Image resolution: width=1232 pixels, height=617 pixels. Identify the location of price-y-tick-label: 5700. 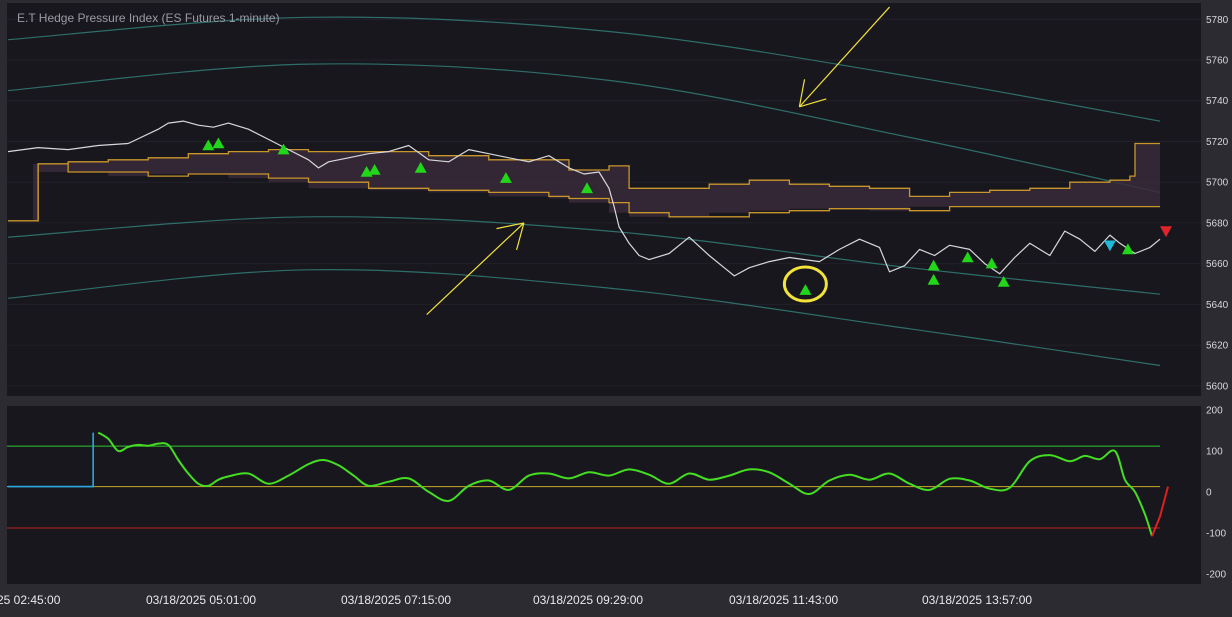
(1217, 183).